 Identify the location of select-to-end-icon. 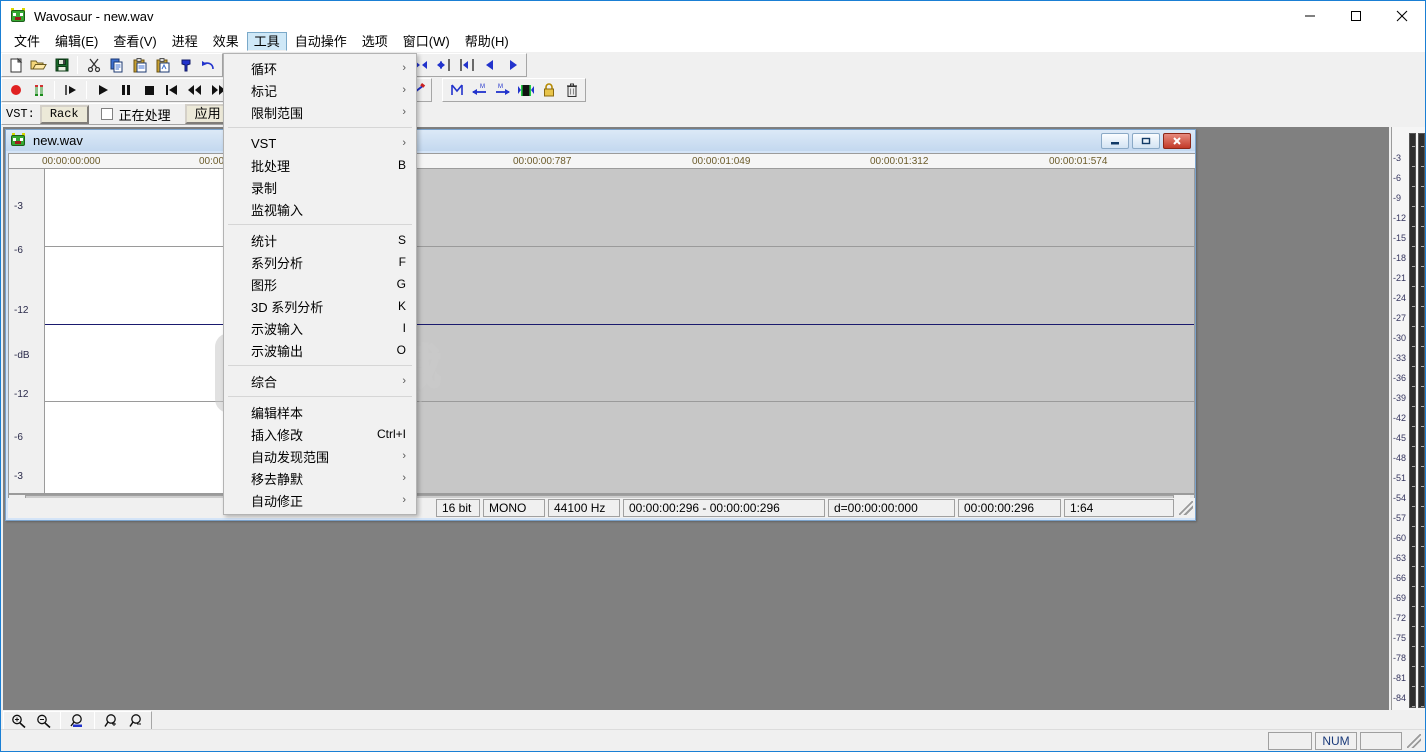
(443, 65).